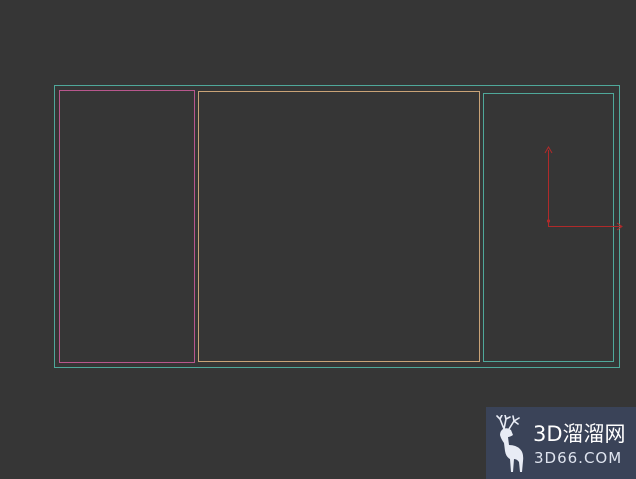  What do you see at coordinates (578, 458) in the screenshot?
I see `watermark-subtitle: 3D66.COM` at bounding box center [578, 458].